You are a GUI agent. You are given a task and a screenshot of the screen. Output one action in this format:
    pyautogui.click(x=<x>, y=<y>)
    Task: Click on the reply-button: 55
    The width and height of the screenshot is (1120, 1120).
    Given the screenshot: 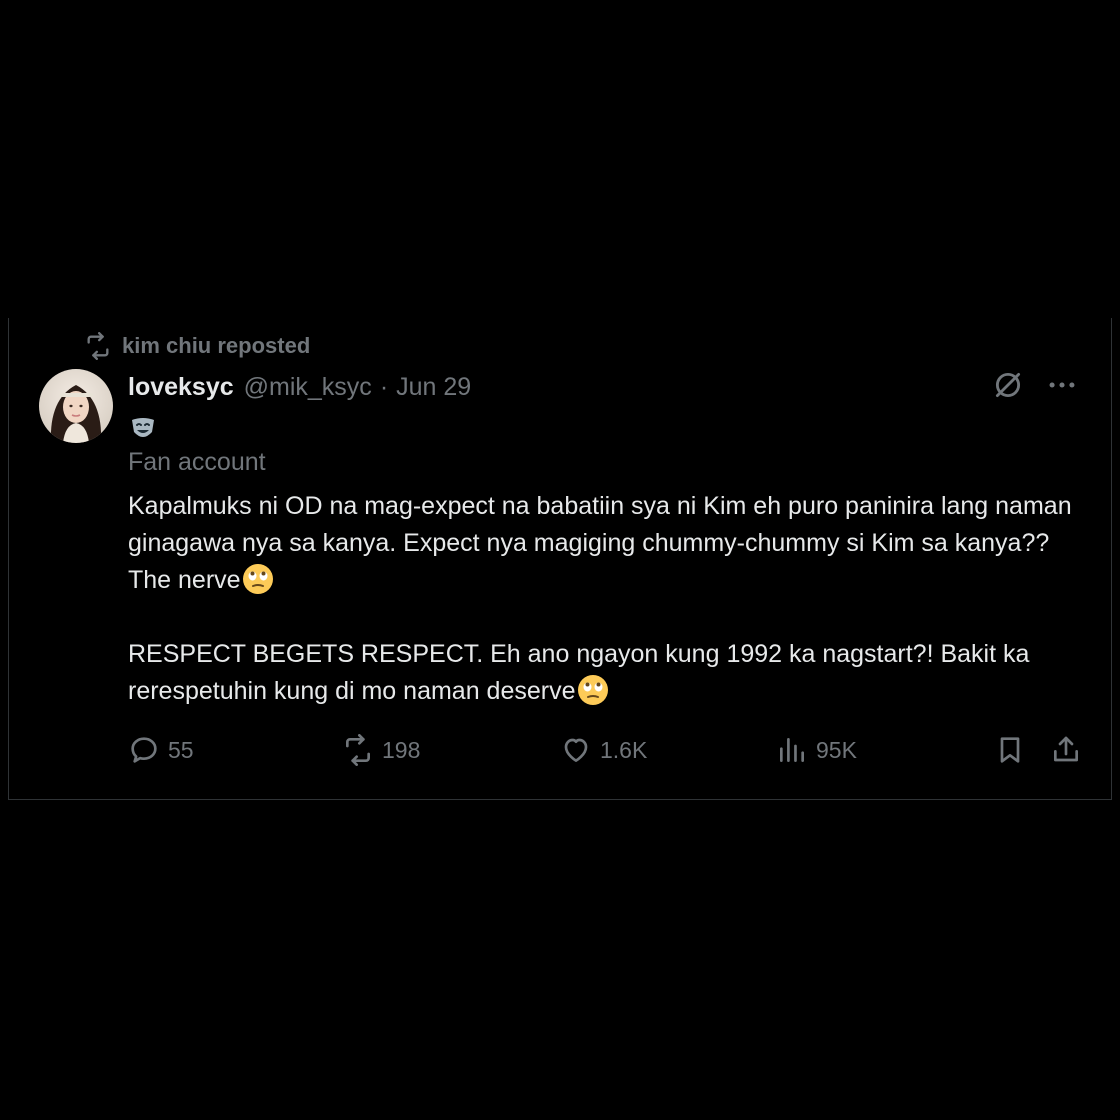 What is the action you would take?
    pyautogui.click(x=161, y=750)
    